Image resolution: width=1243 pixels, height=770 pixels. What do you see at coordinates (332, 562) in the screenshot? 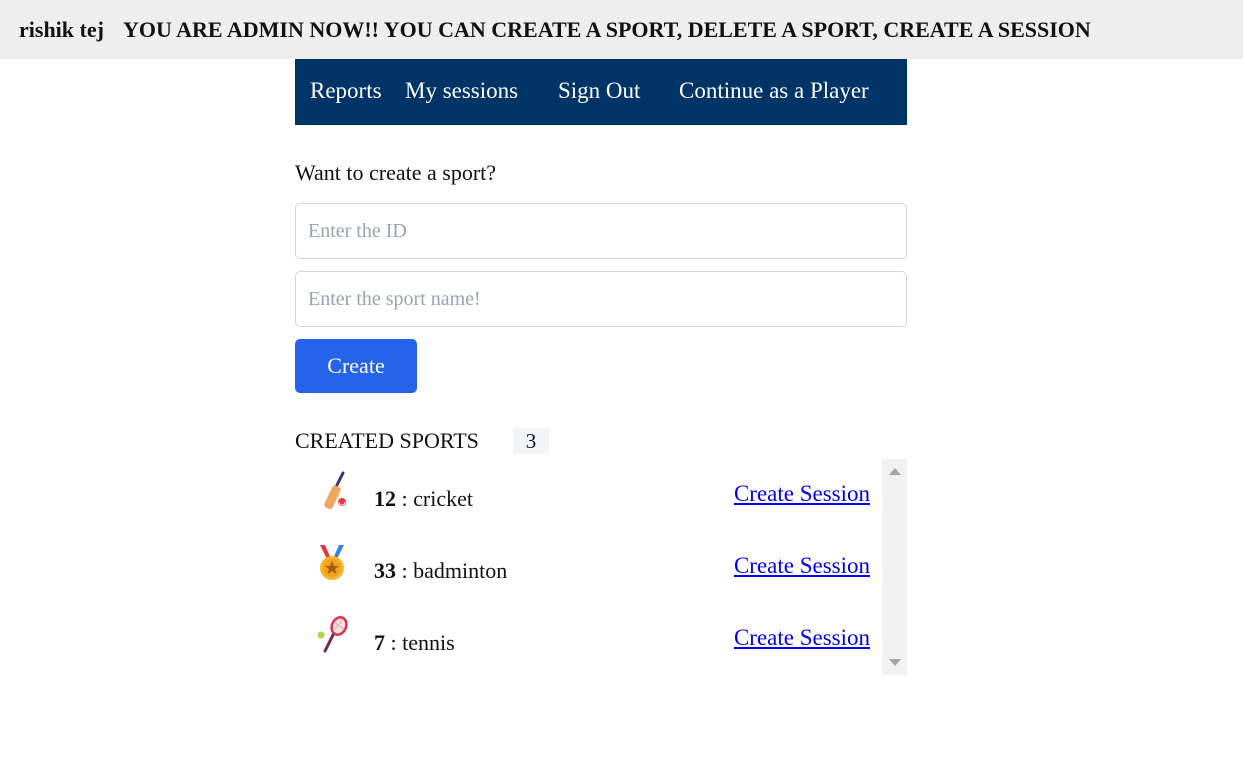
I see `medal-icon` at bounding box center [332, 562].